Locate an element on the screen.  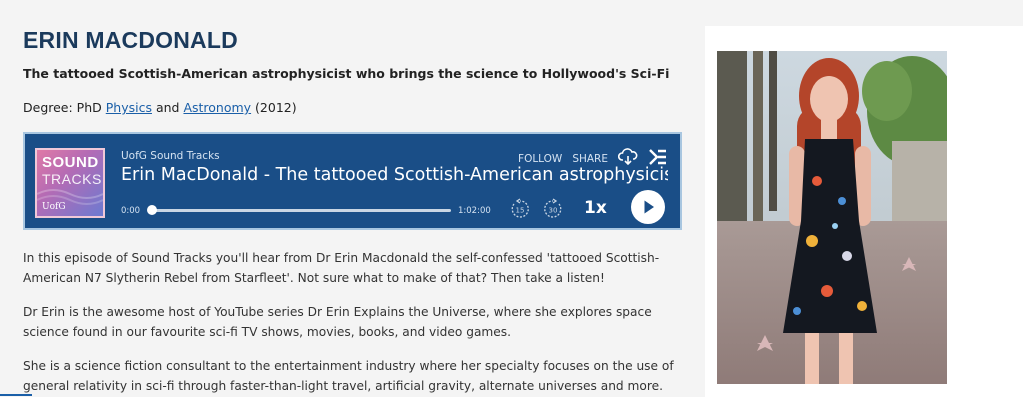
cover-logo: UofG is located at coordinates (54, 207).